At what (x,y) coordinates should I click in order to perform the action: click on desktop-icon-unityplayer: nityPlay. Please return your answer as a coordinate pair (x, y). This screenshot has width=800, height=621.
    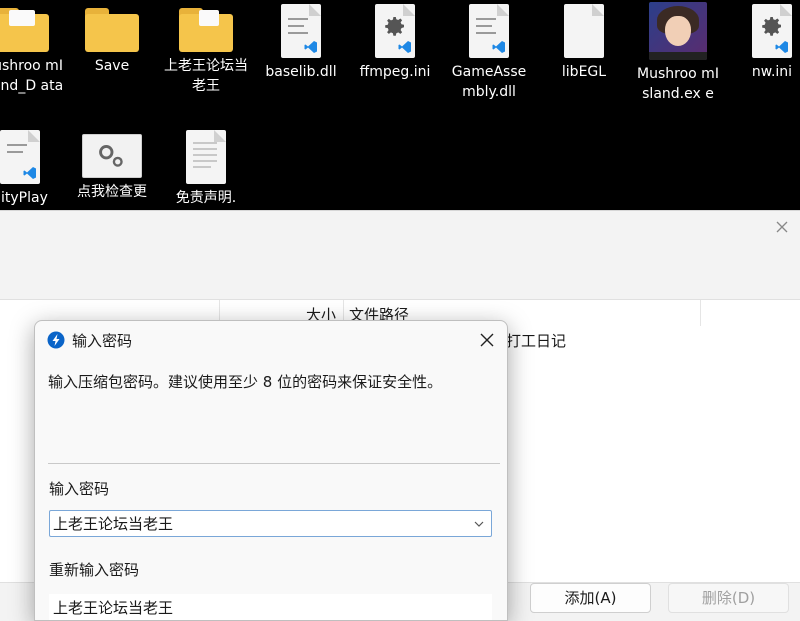
    Looking at the image, I should click on (34, 169).